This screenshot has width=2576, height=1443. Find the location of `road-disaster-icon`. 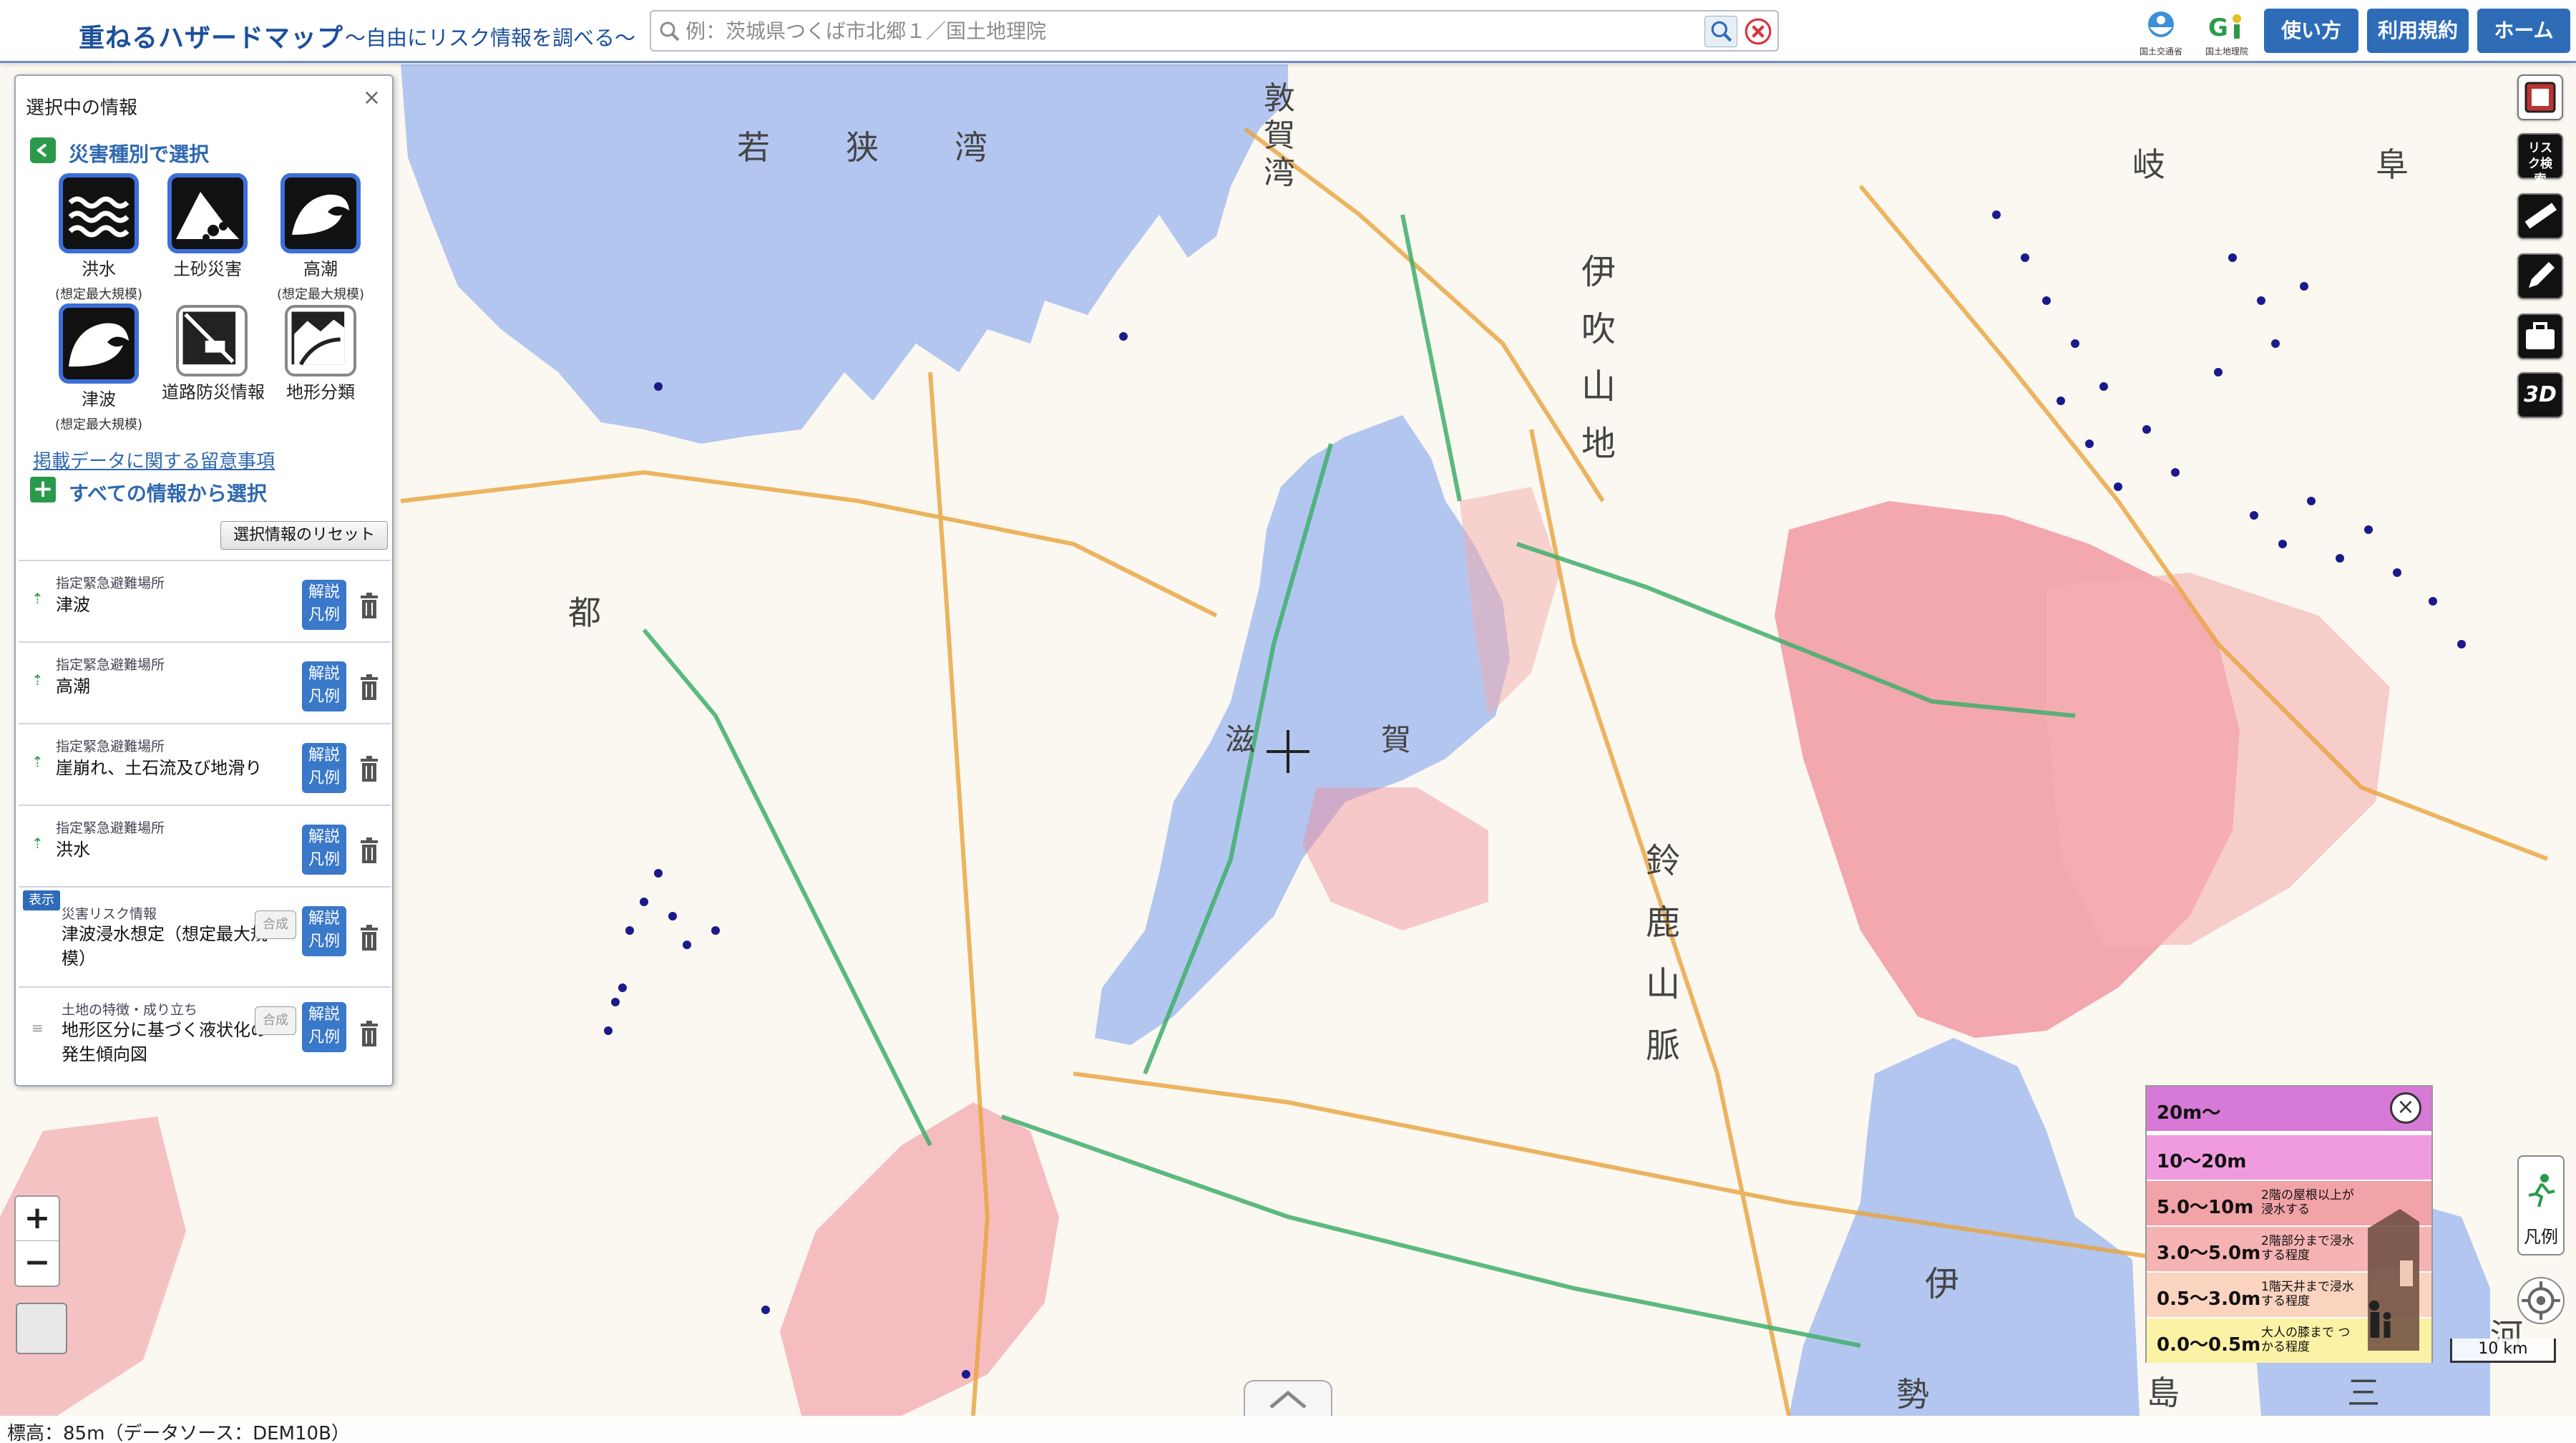

road-disaster-icon is located at coordinates (212, 340).